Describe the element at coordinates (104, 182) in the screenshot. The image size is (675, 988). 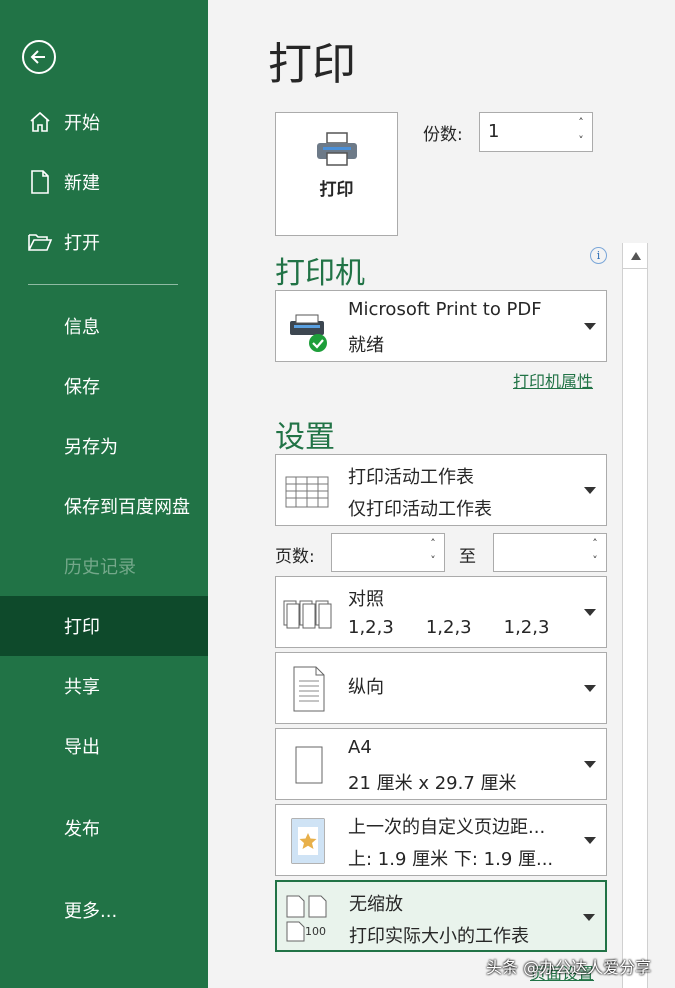
I see `nav-new: 新建` at that location.